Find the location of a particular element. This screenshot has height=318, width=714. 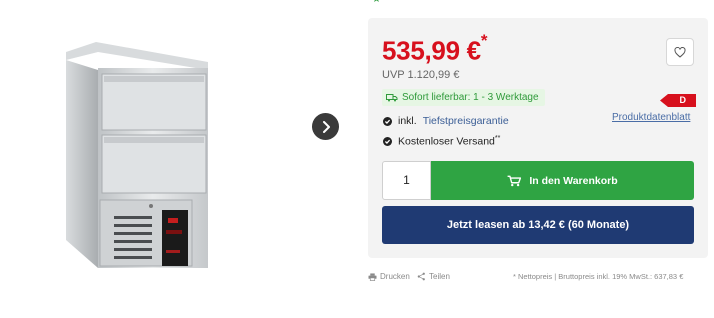

feature-free-shipping: Kostenloser Versand** is located at coordinates (441, 141).